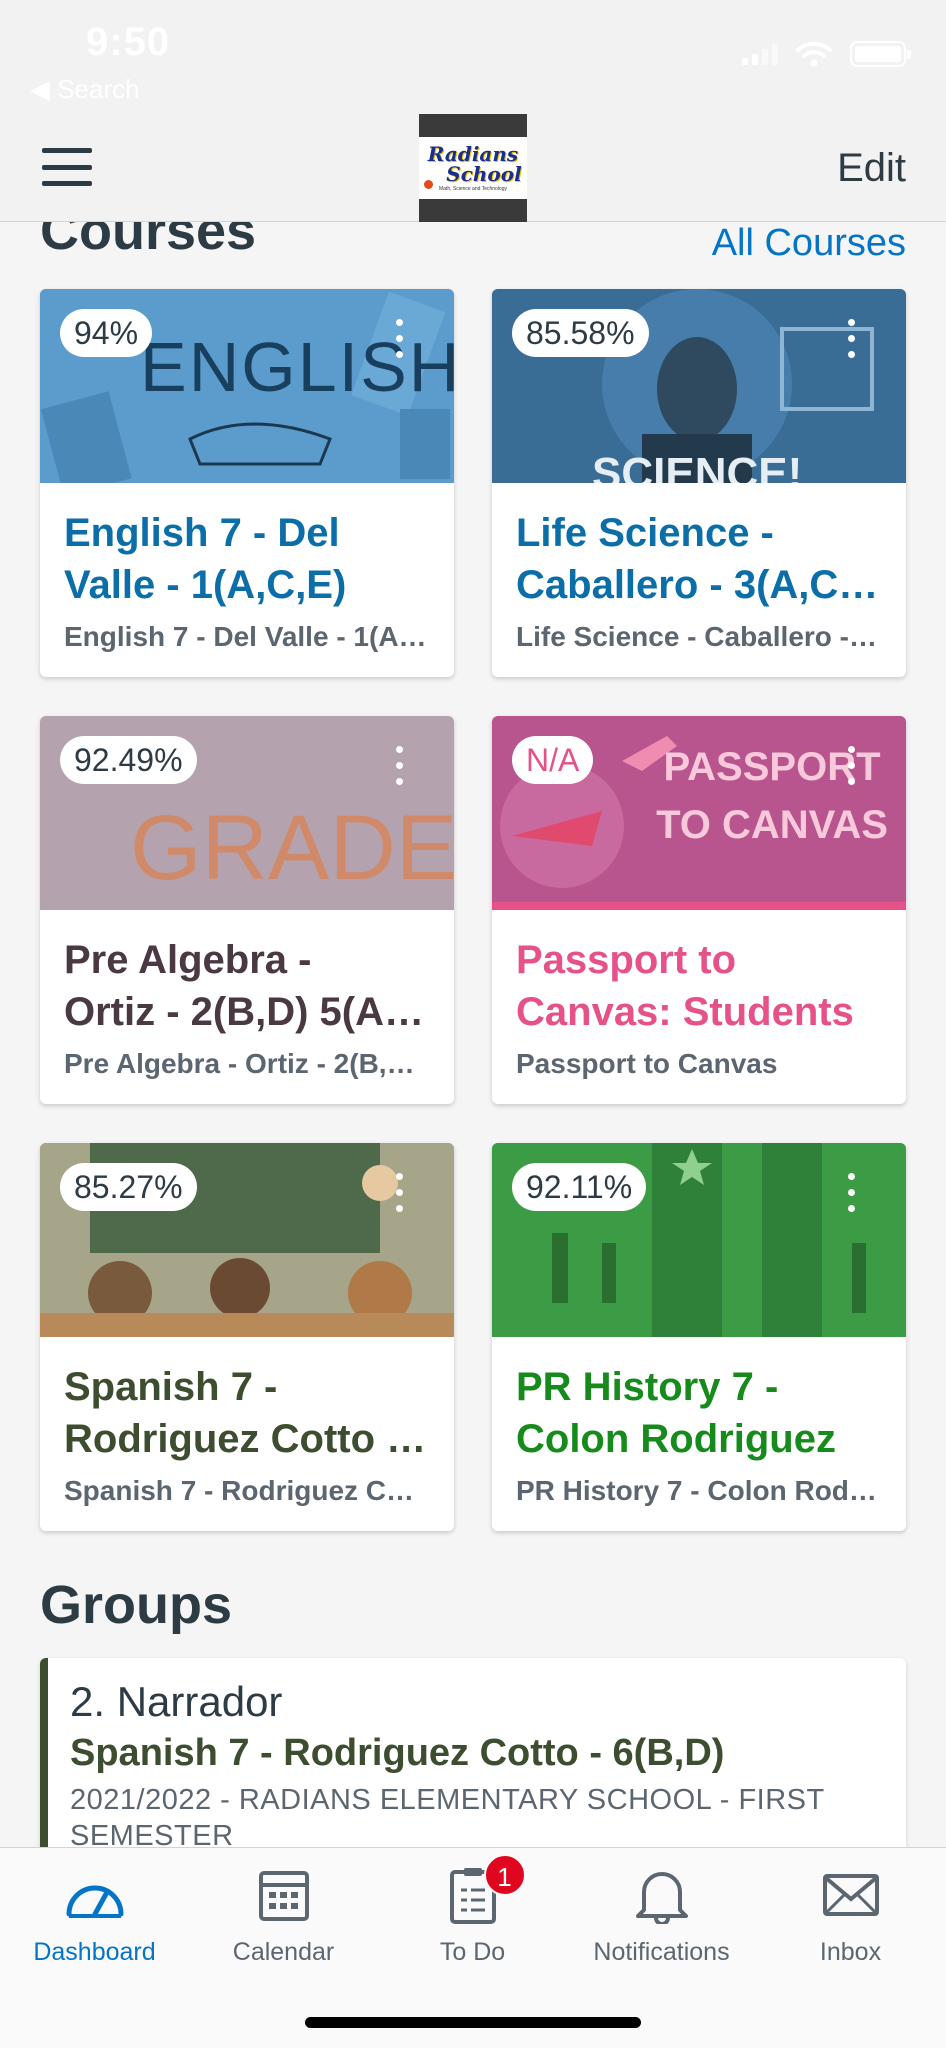 The width and height of the screenshot is (946, 2048). What do you see at coordinates (106, 333) in the screenshot?
I see `course-grade-badge: 94%` at bounding box center [106, 333].